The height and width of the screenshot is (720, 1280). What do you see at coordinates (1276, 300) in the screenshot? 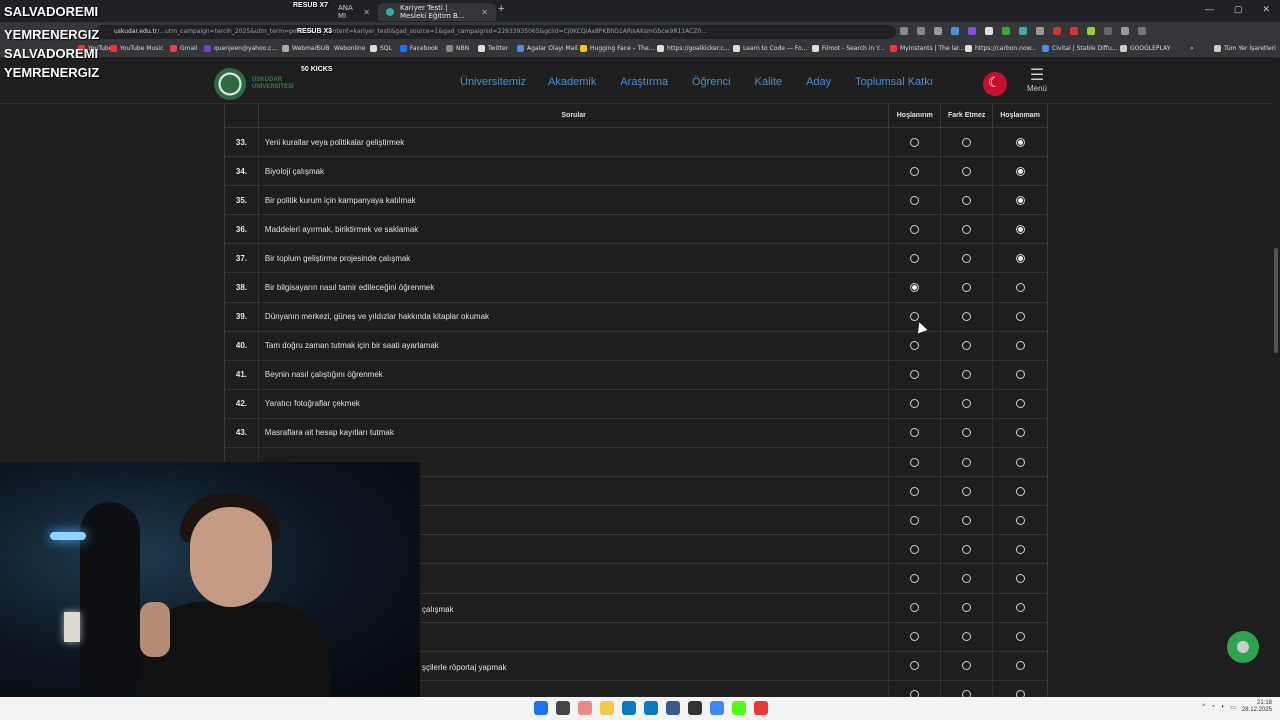
I see `scrollbar-thumb` at bounding box center [1276, 300].